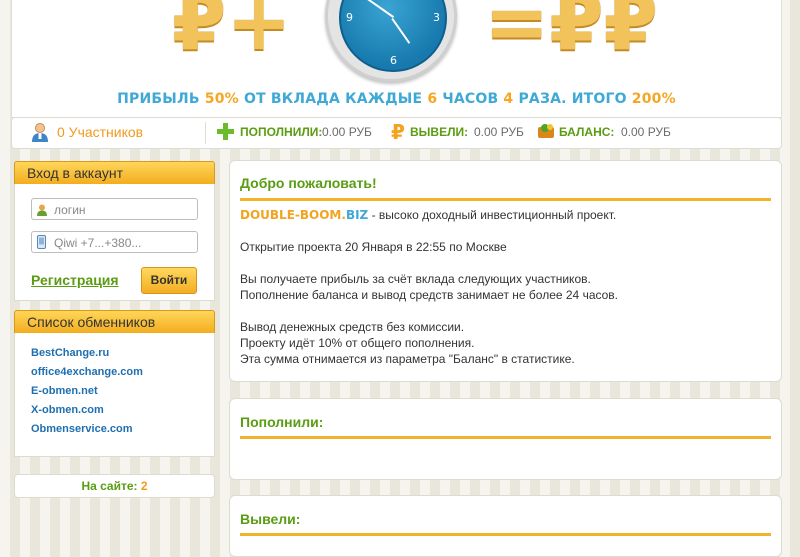 The height and width of the screenshot is (557, 800). Describe the element at coordinates (161, 99) in the screenshot. I see `tagline-text: ПРИБЫЛЬ` at that location.